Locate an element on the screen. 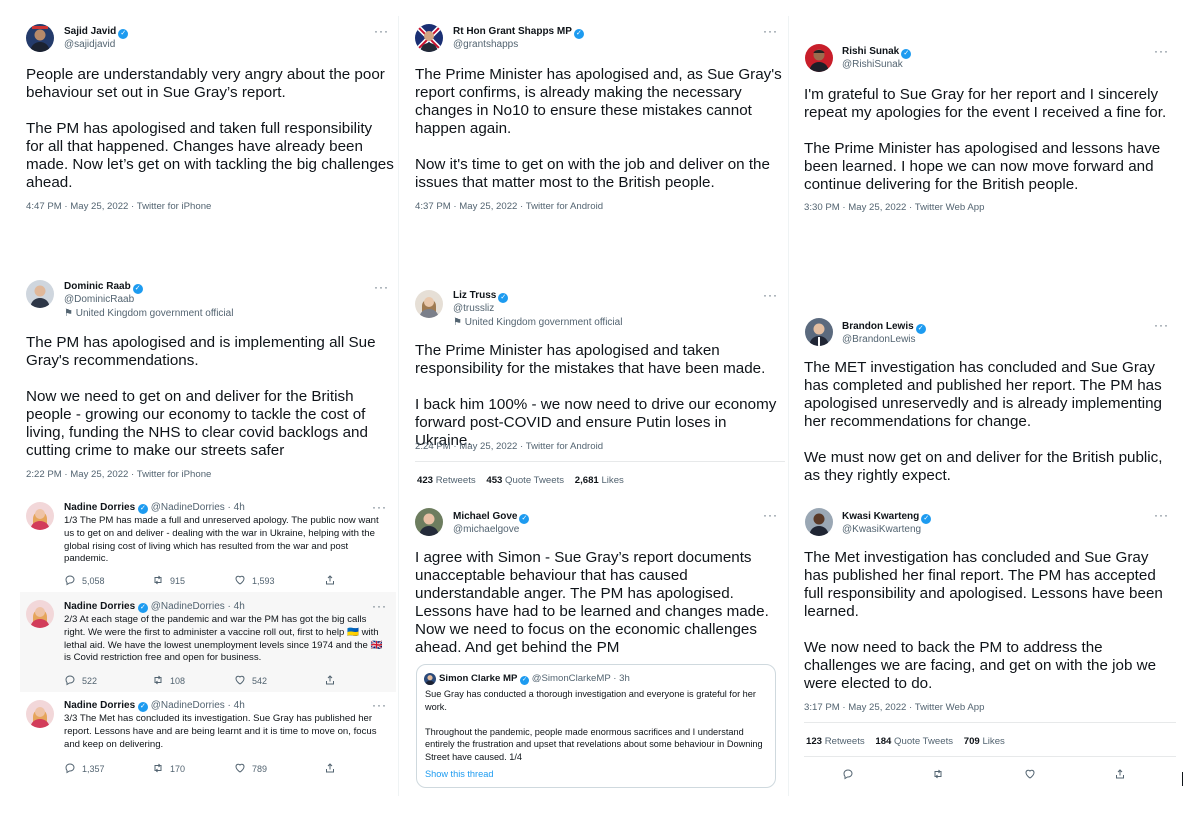 This screenshot has width=1200, height=814. username: @michaelgove is located at coordinates (486, 529).